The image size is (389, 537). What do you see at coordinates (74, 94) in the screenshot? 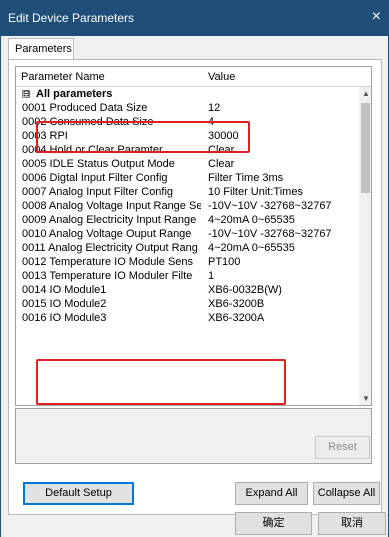
I see `group-label: All parameters` at bounding box center [74, 94].